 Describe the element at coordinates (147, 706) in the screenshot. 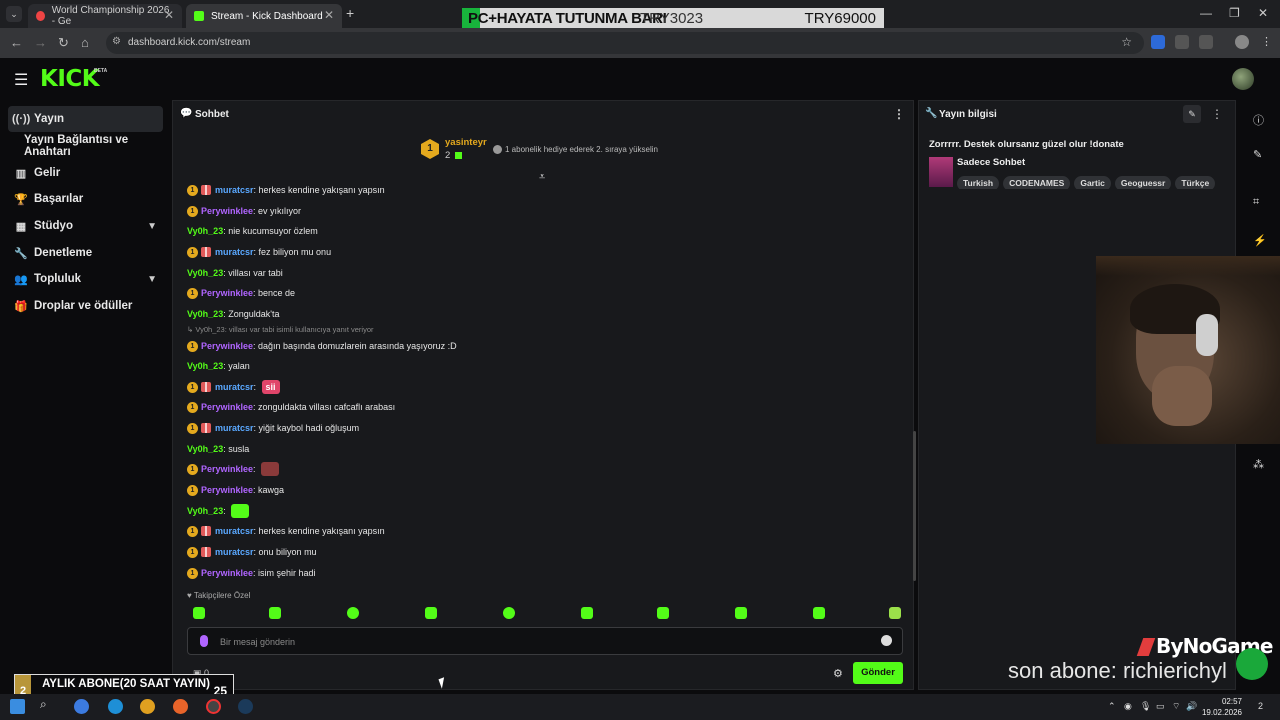

I see `chrome-icon` at that location.